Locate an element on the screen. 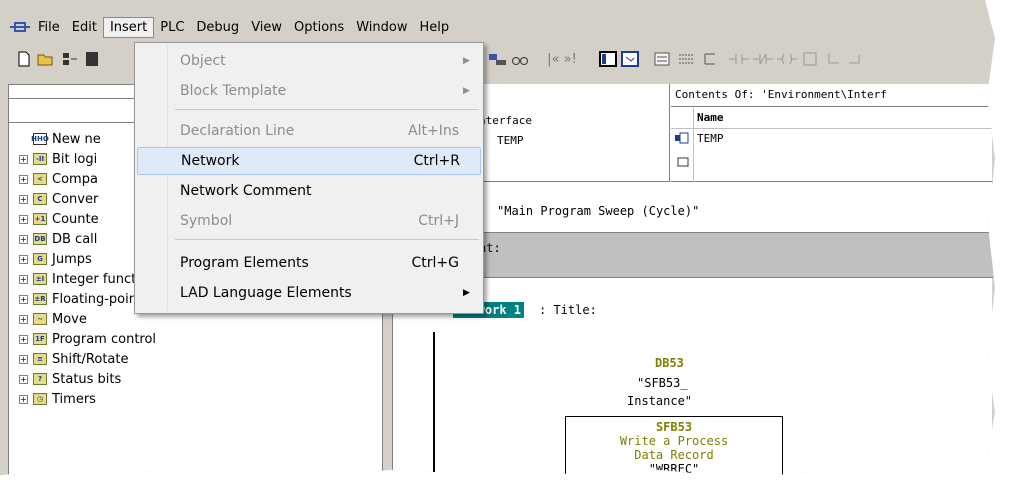 The width and height of the screenshot is (1015, 498). tree-item-label: Move is located at coordinates (69, 319).